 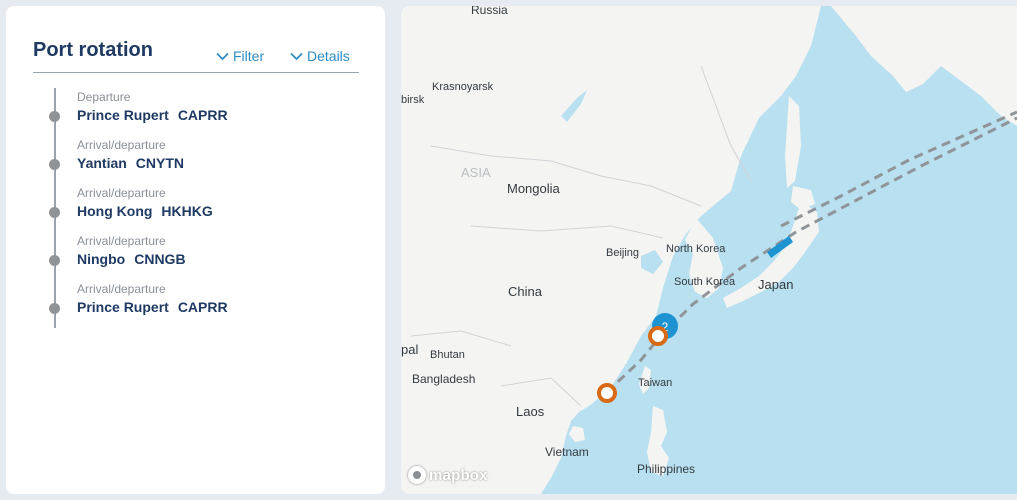 I want to click on panel-title: Port rotation, so click(x=93, y=50).